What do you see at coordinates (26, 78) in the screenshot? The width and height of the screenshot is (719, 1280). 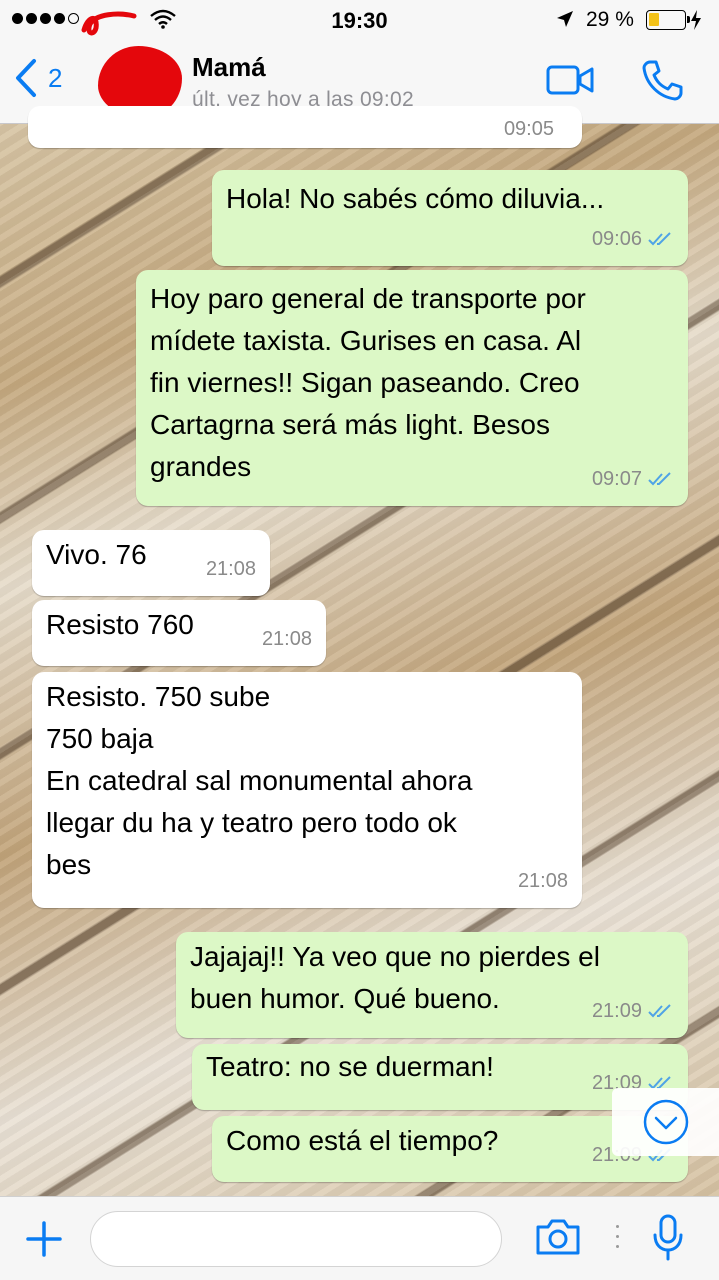 I see `chevron-left-icon` at bounding box center [26, 78].